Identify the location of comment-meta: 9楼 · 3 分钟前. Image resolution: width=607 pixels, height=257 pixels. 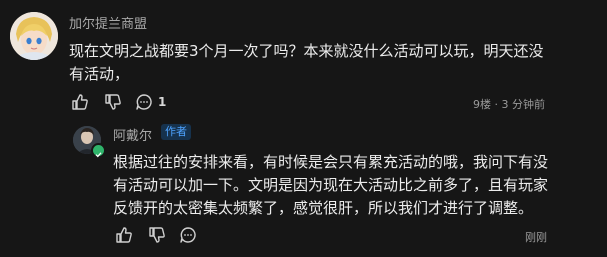
(509, 104).